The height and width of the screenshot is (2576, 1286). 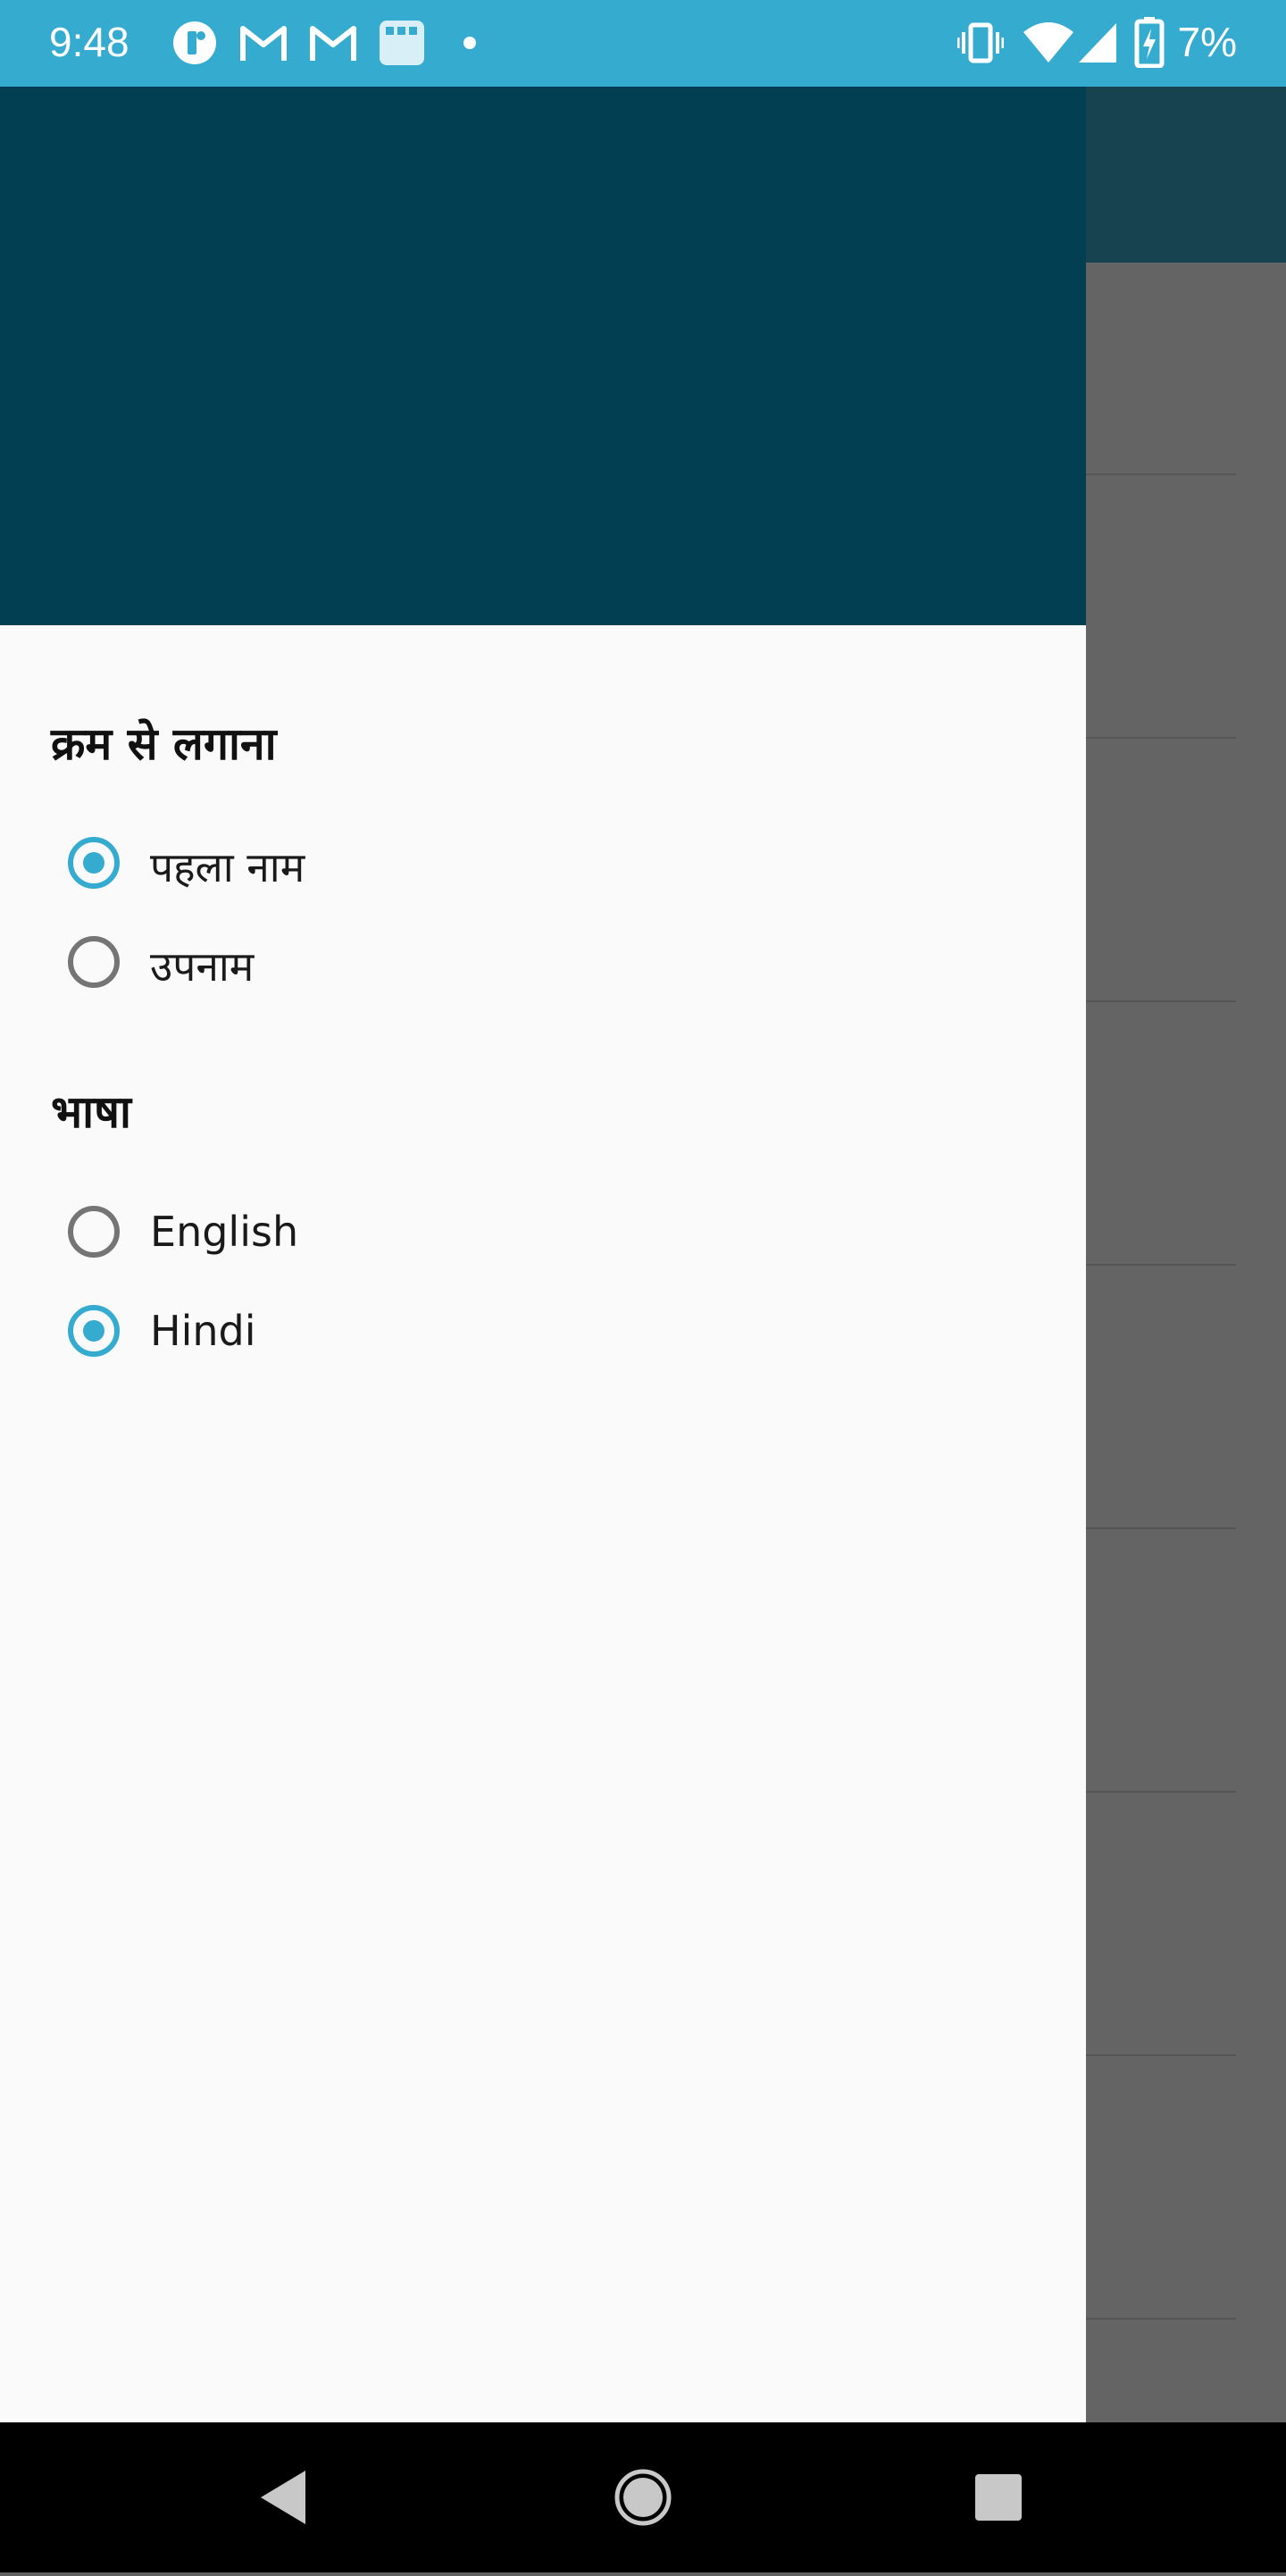 I want to click on background-app-bar, so click(x=1186, y=175).